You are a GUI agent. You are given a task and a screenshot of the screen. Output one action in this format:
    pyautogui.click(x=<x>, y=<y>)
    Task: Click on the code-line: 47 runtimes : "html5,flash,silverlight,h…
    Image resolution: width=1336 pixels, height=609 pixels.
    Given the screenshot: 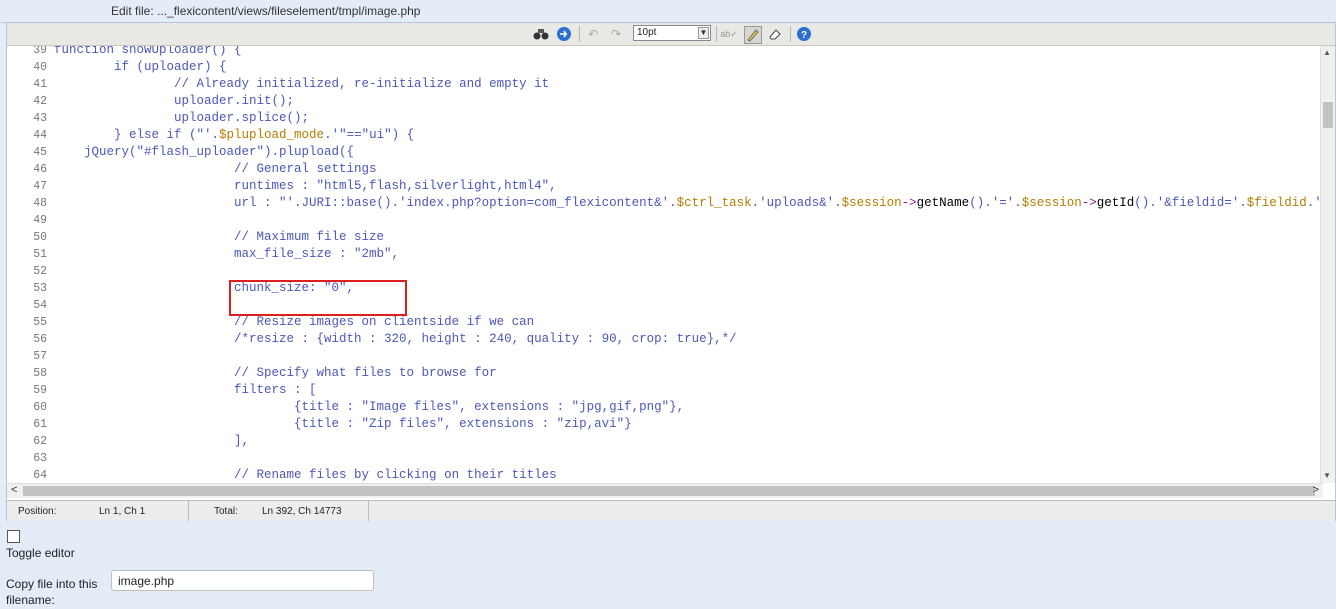 What is the action you would take?
    pyautogui.click(x=665, y=186)
    